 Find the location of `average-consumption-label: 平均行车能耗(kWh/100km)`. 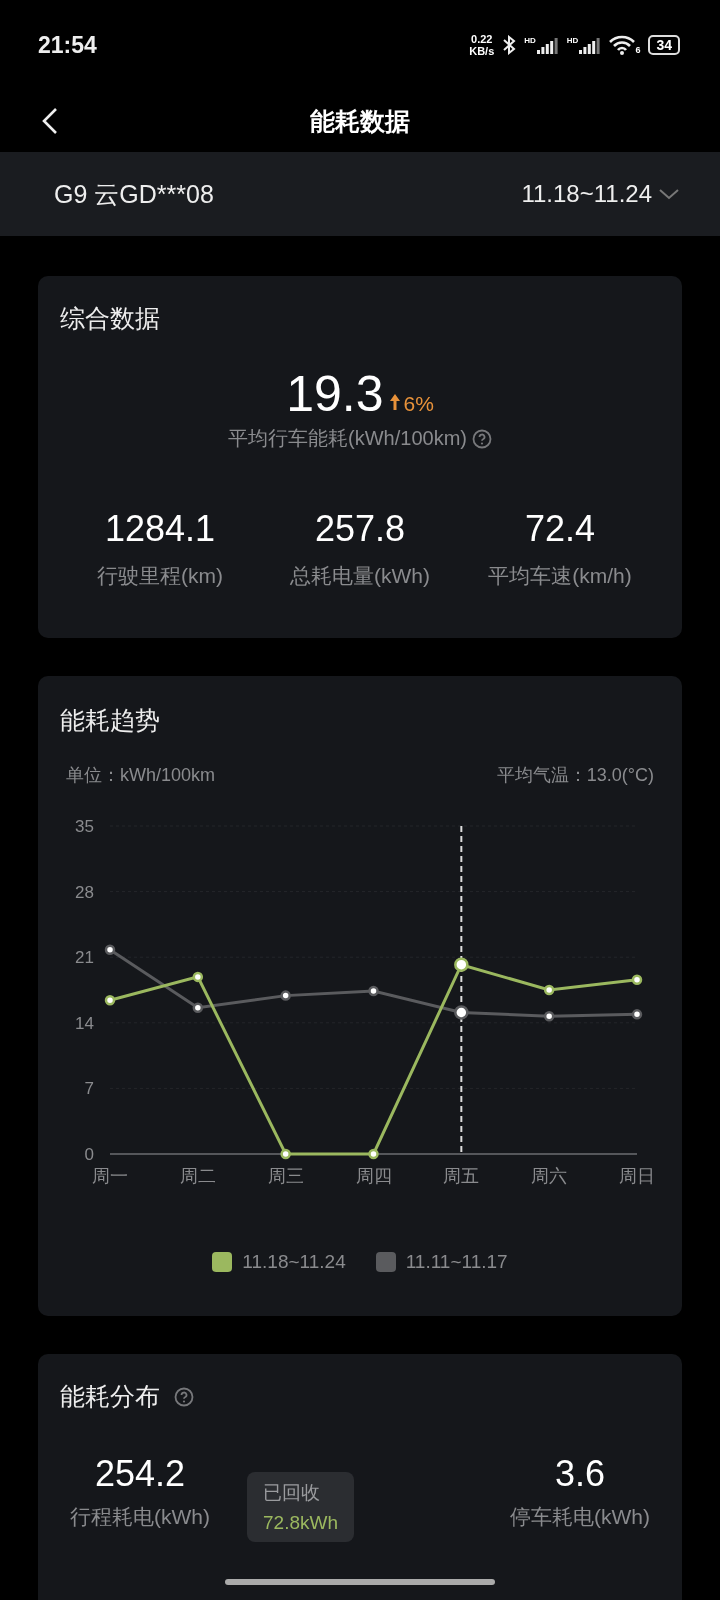

average-consumption-label: 平均行车能耗(kWh/100km) is located at coordinates (347, 438).